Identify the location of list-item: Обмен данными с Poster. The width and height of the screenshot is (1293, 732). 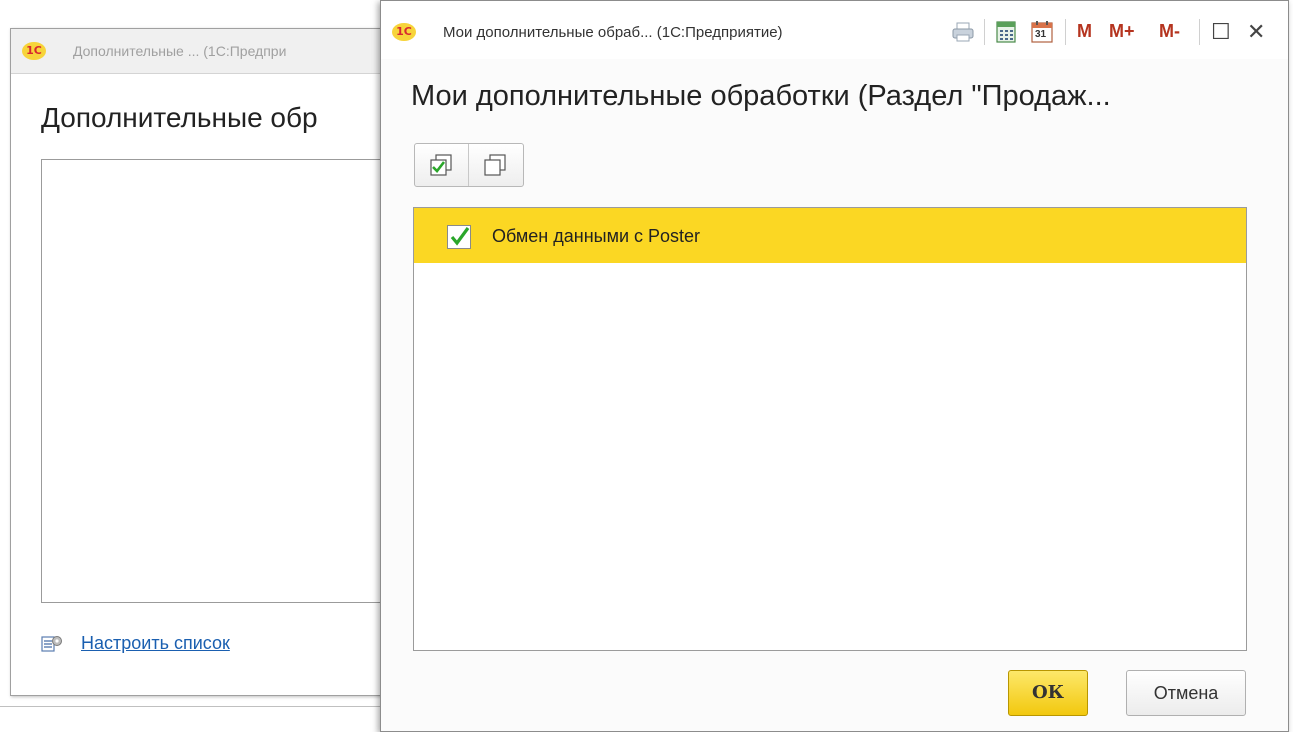
(830, 235).